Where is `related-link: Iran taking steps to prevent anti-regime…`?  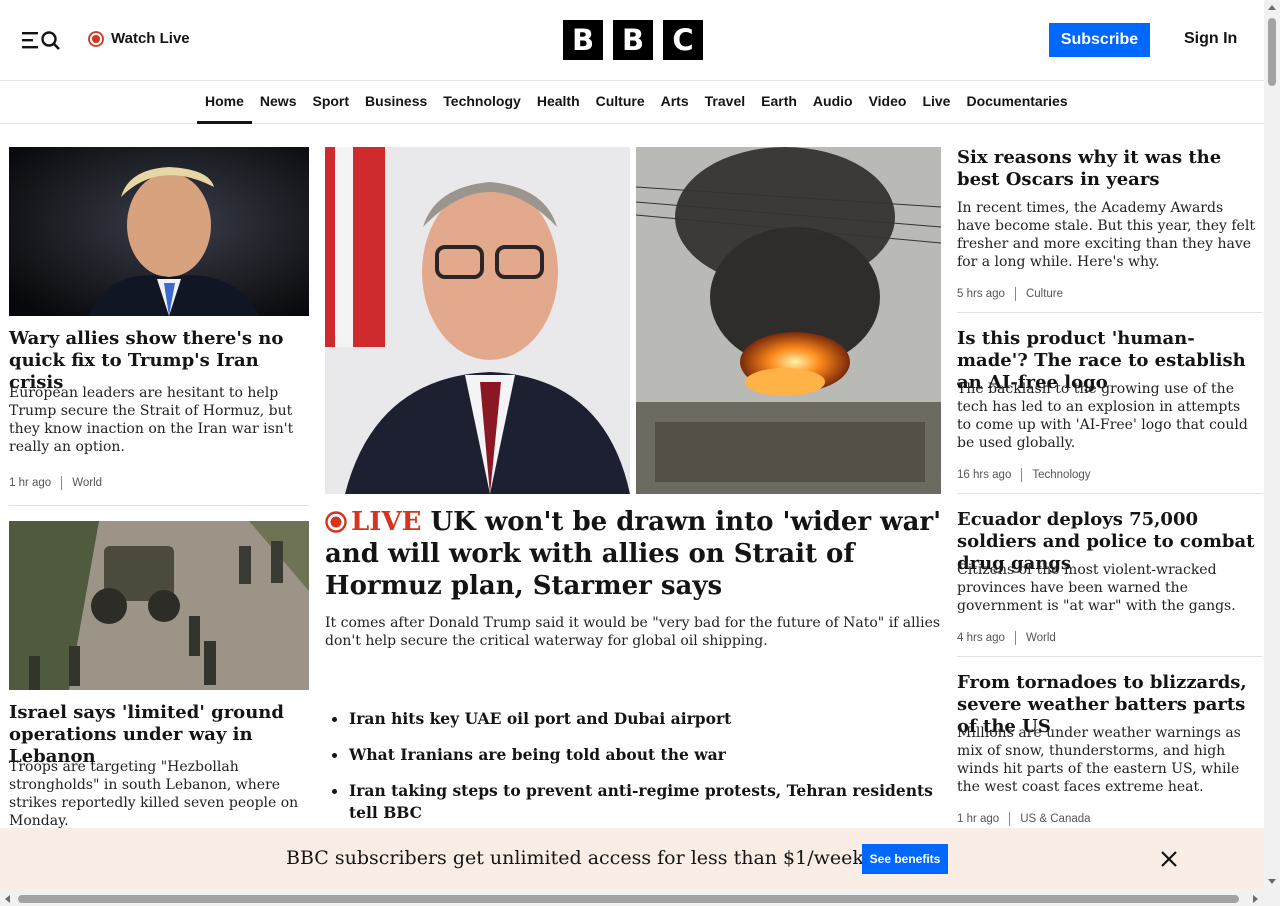 related-link: Iran taking steps to prevent anti-regime… is located at coordinates (637, 801).